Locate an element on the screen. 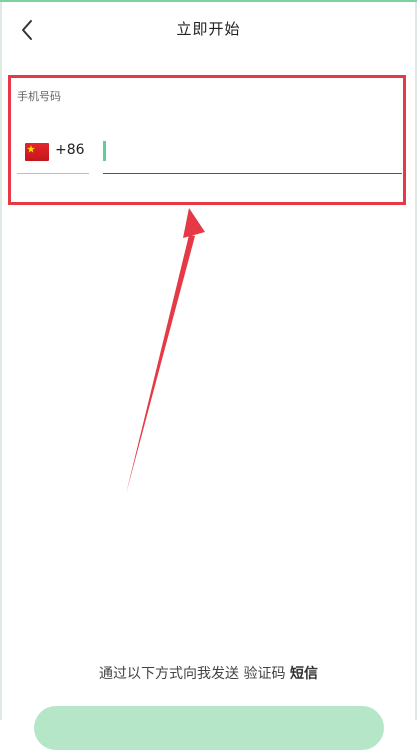 This screenshot has height=750, width=417. header-bar: 立即开始 is located at coordinates (208, 30).